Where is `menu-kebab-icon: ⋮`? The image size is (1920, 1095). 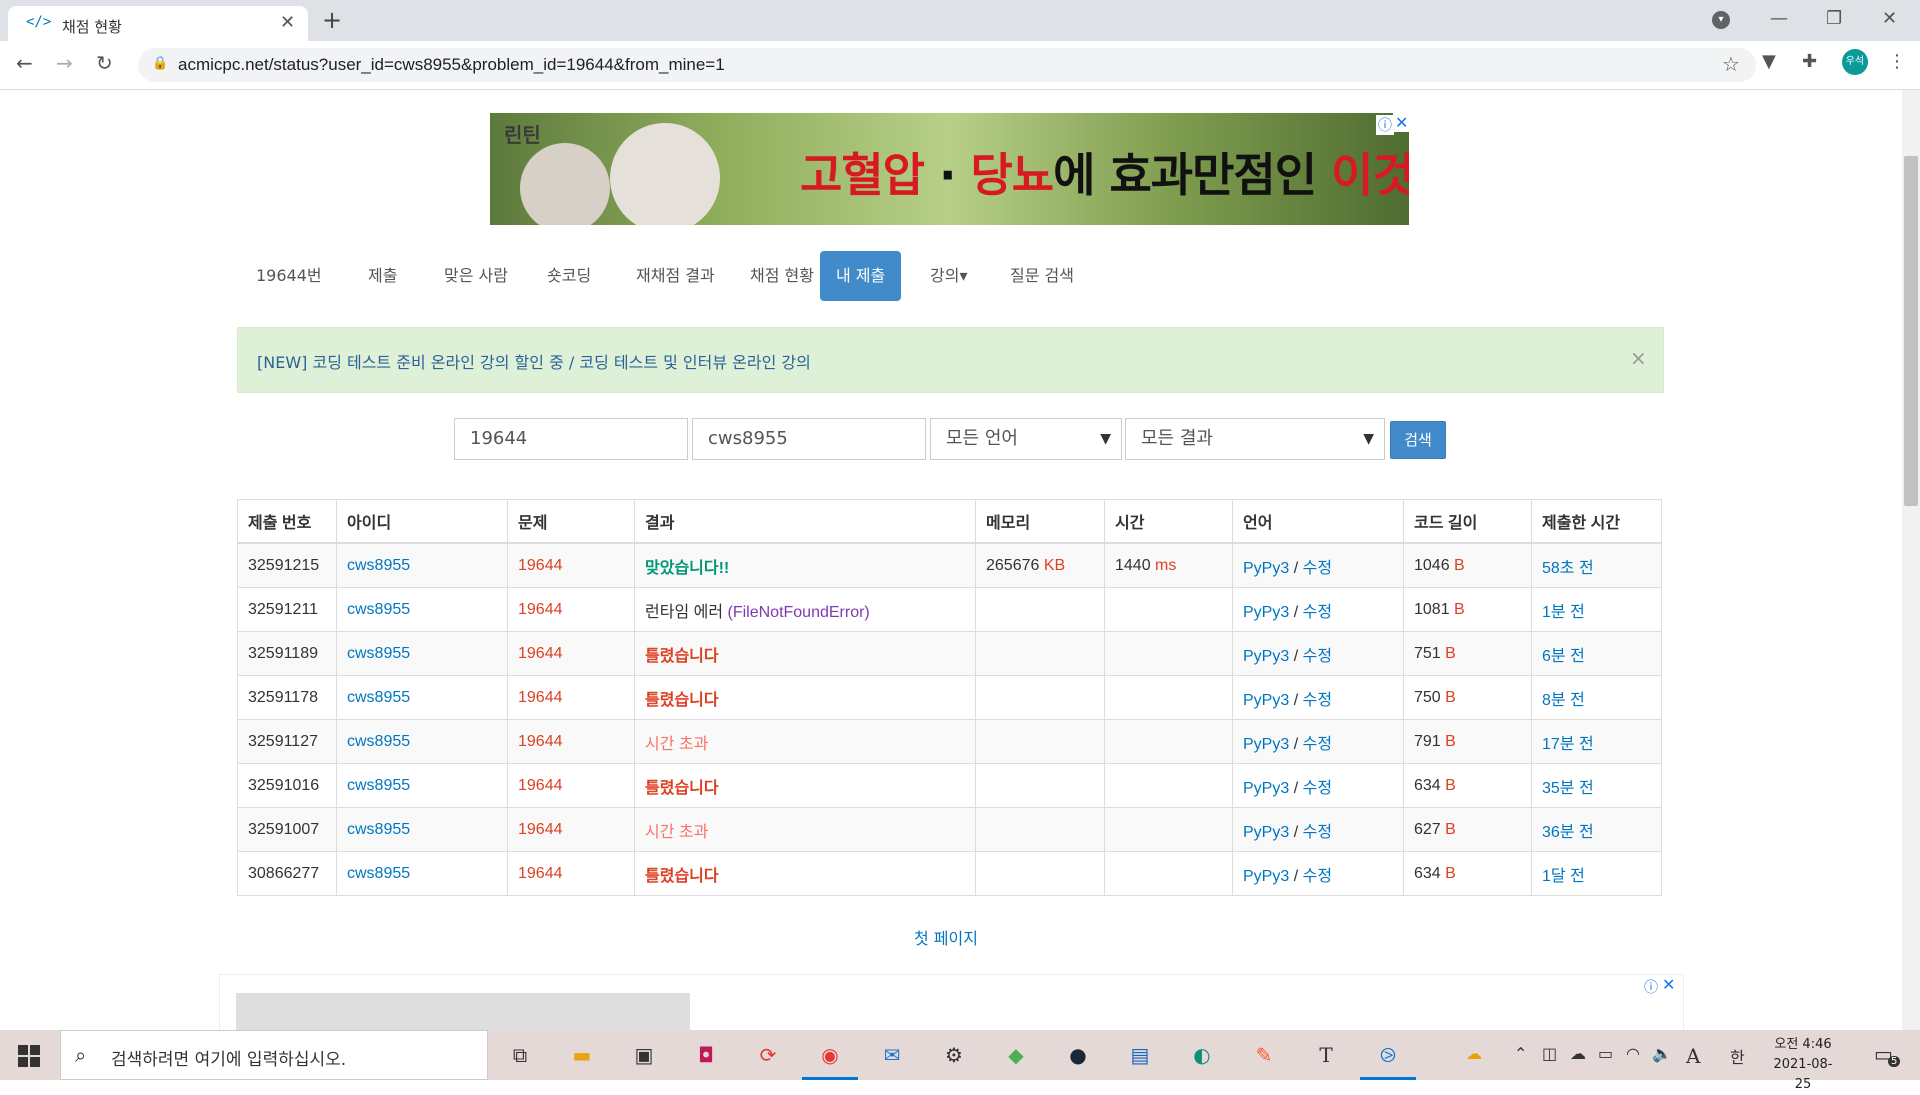
menu-kebab-icon: ⋮ is located at coordinates (1897, 61).